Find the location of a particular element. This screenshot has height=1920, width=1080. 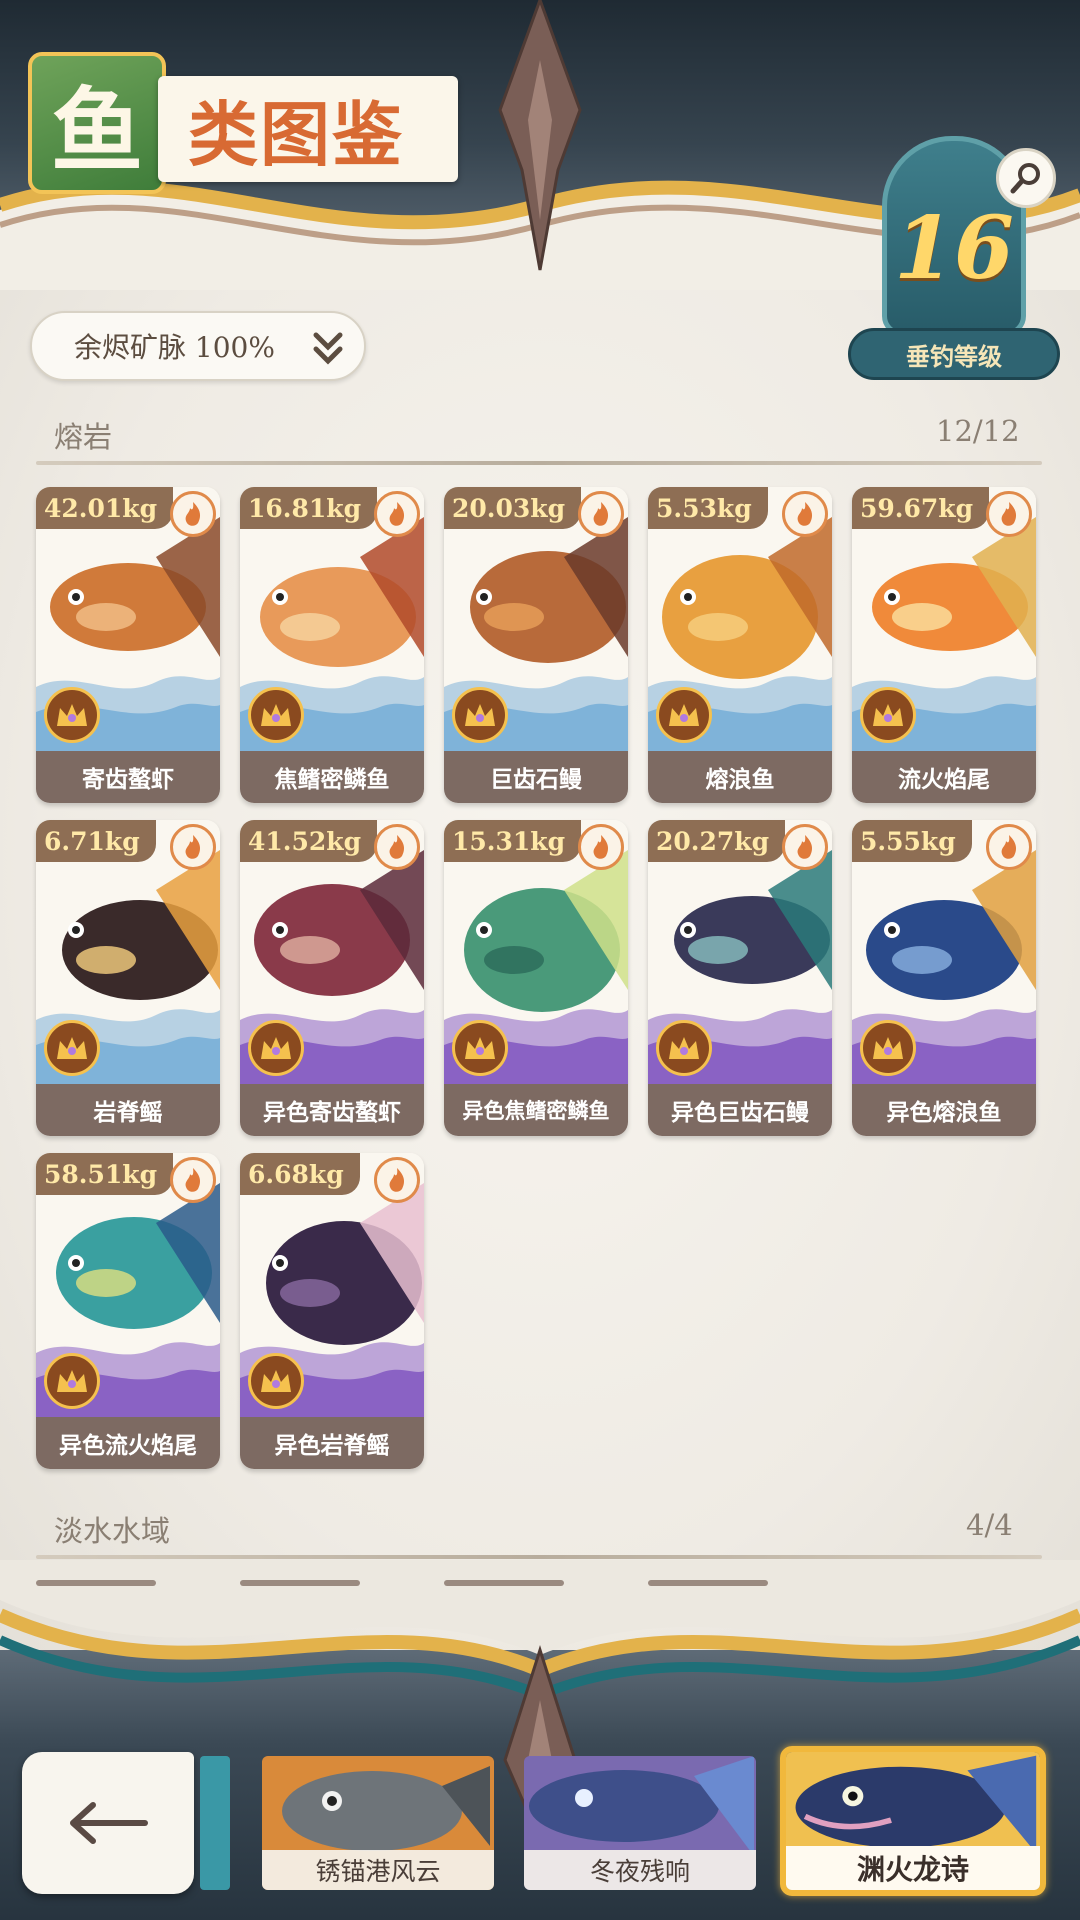

fish-name: 异色流火焰尾 is located at coordinates (128, 1446).